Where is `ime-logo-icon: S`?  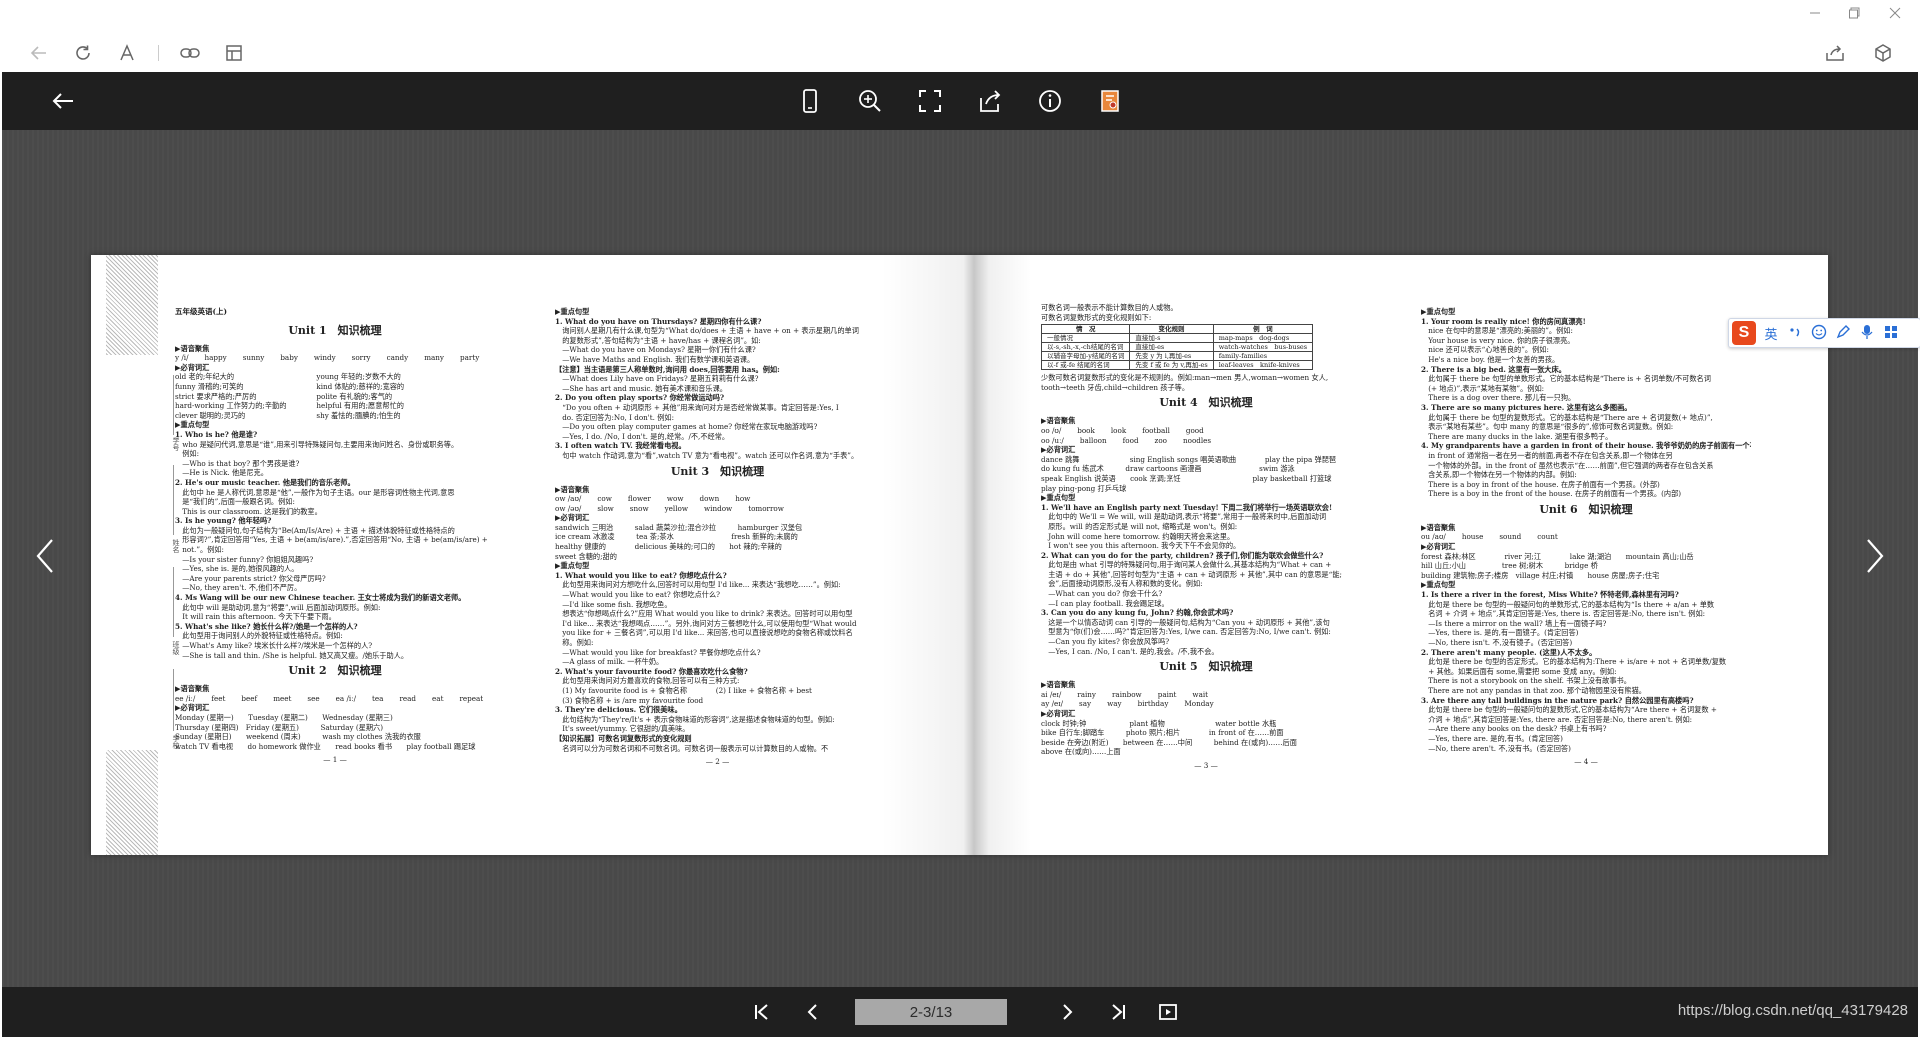
ime-logo-icon: S is located at coordinates (1744, 333).